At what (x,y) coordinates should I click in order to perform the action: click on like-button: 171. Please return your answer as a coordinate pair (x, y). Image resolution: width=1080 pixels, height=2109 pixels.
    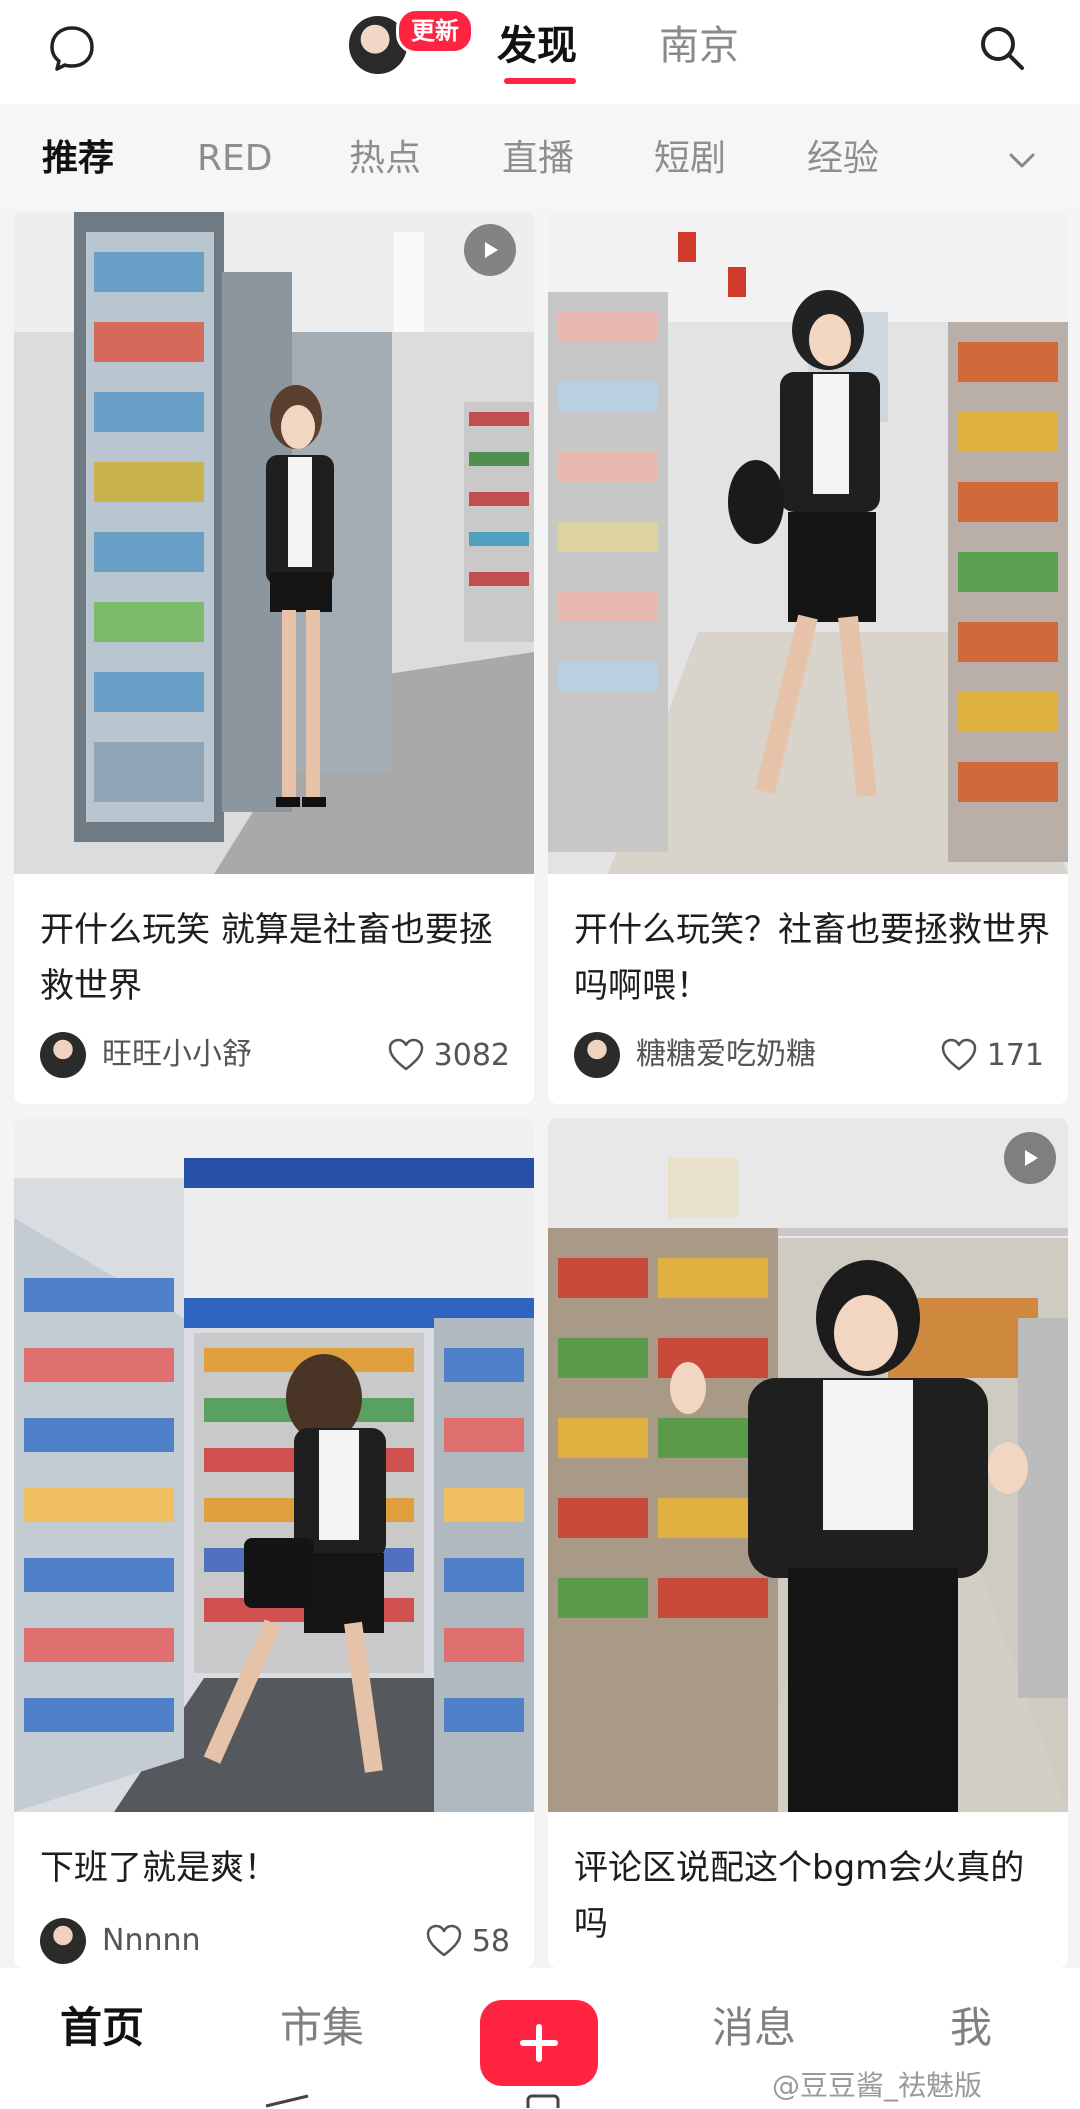
    Looking at the image, I should click on (992, 1055).